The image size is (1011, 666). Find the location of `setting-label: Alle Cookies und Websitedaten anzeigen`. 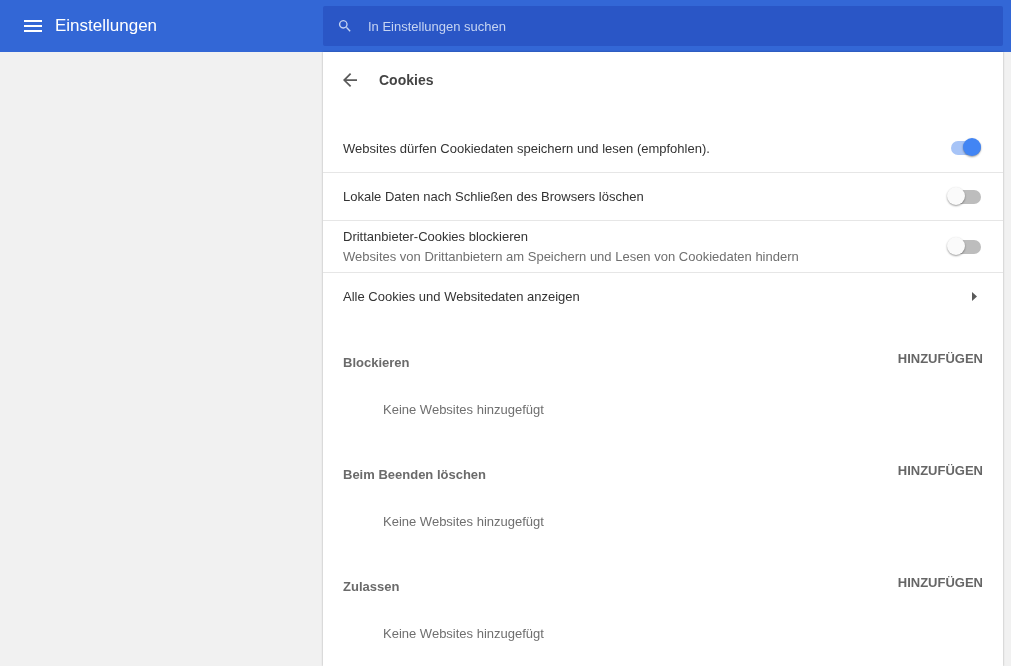

setting-label: Alle Cookies und Websitedaten anzeigen is located at coordinates (657, 296).